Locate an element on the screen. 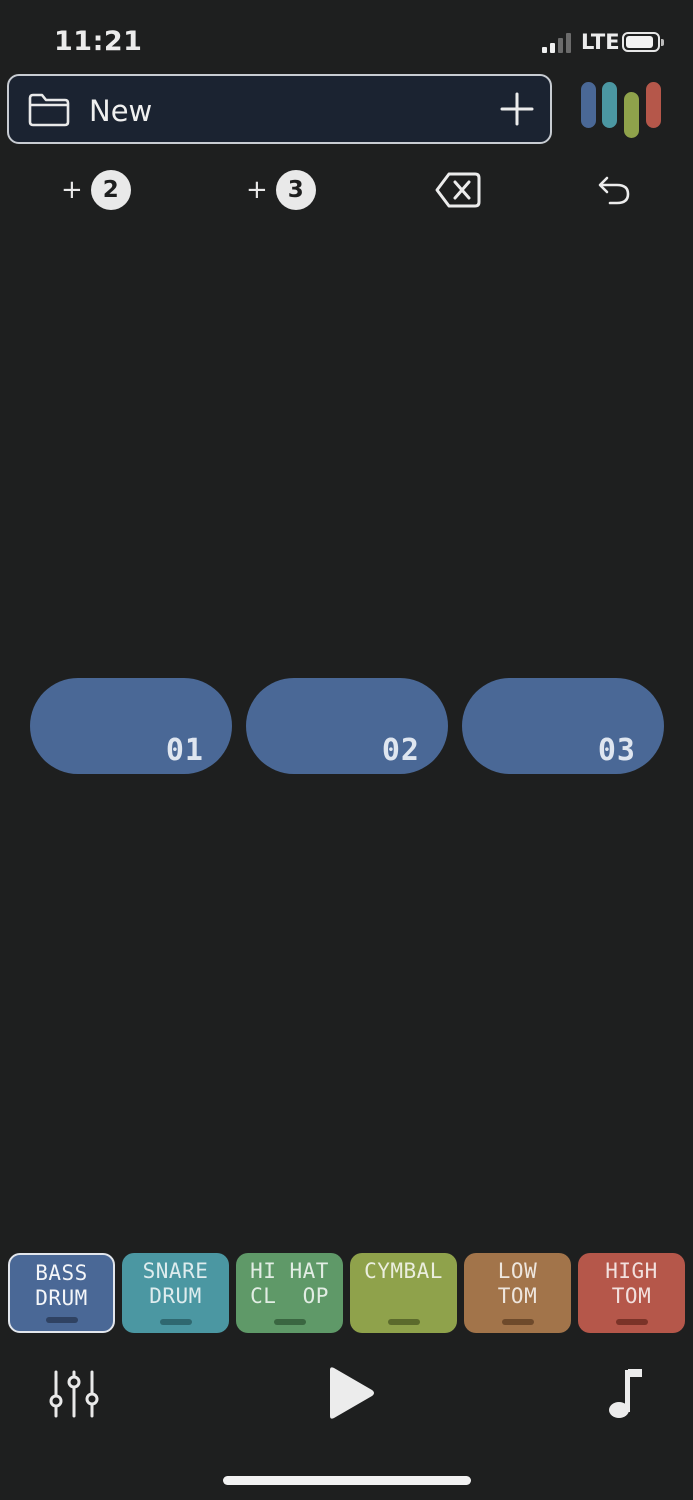 This screenshot has height=1500, width=693. backspace-icon is located at coordinates (458, 190).